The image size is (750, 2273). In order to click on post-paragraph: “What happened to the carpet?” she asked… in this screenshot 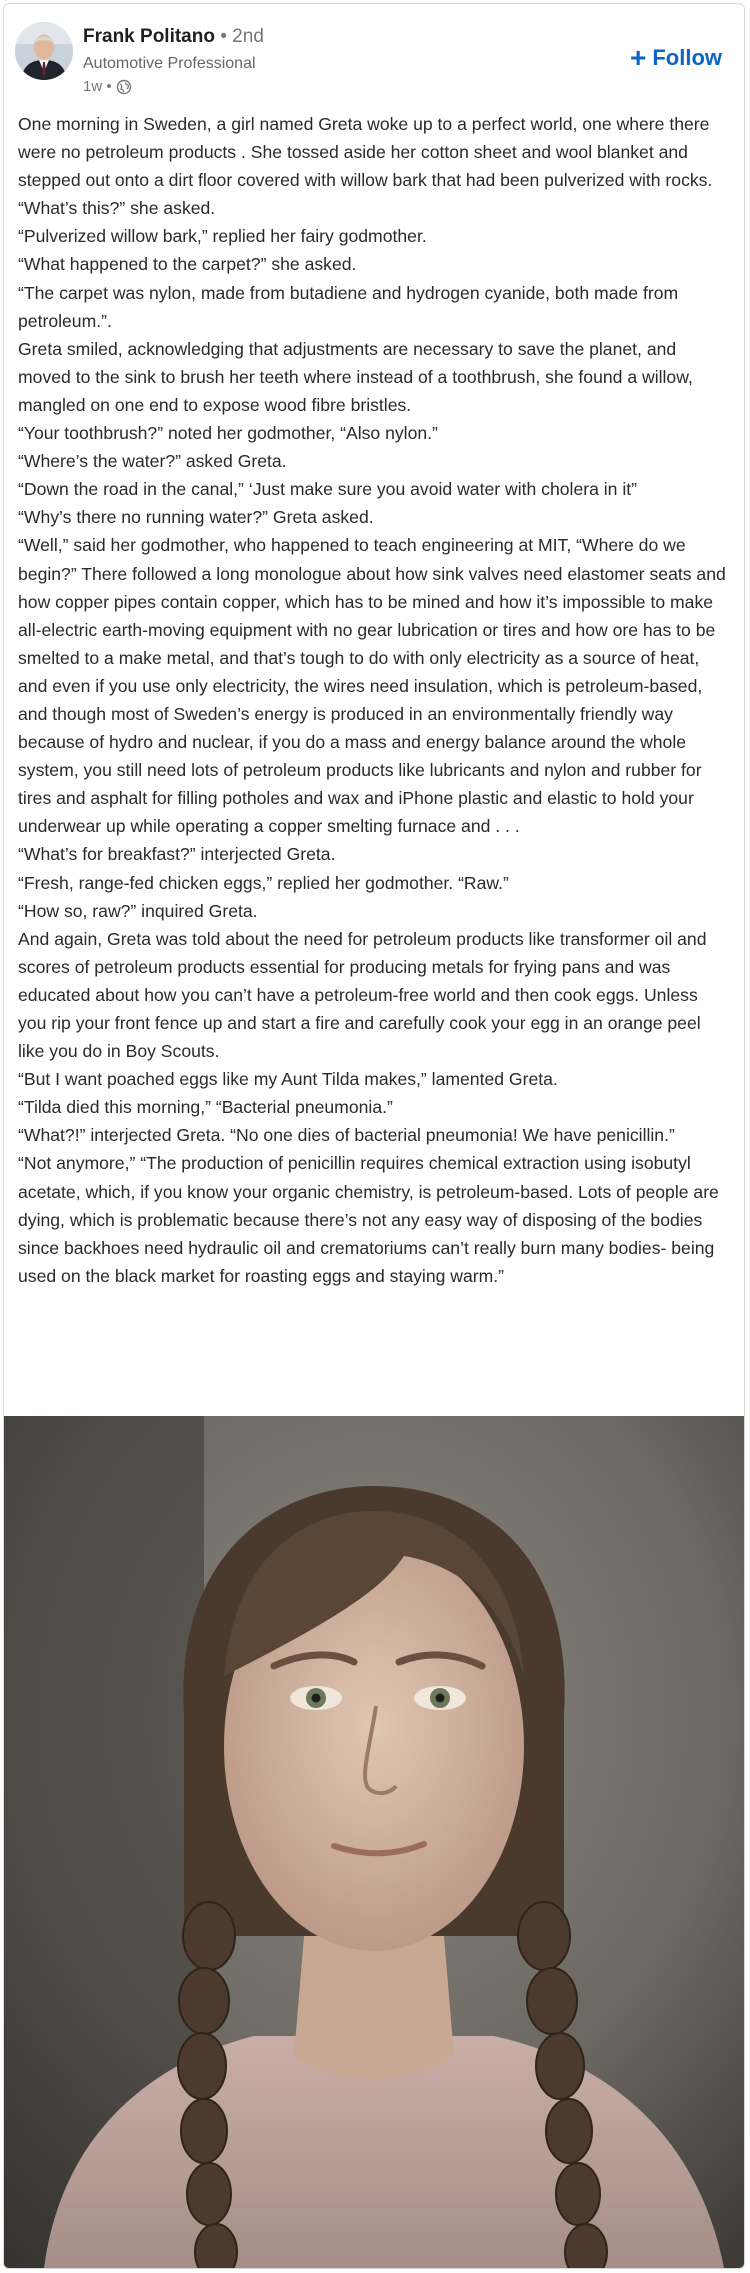, I will do `click(187, 264)`.